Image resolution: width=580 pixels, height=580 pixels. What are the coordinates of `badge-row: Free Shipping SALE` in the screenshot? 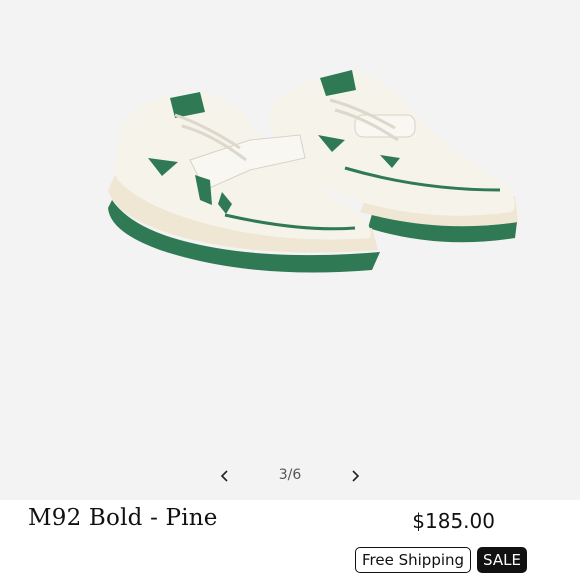 It's located at (441, 560).